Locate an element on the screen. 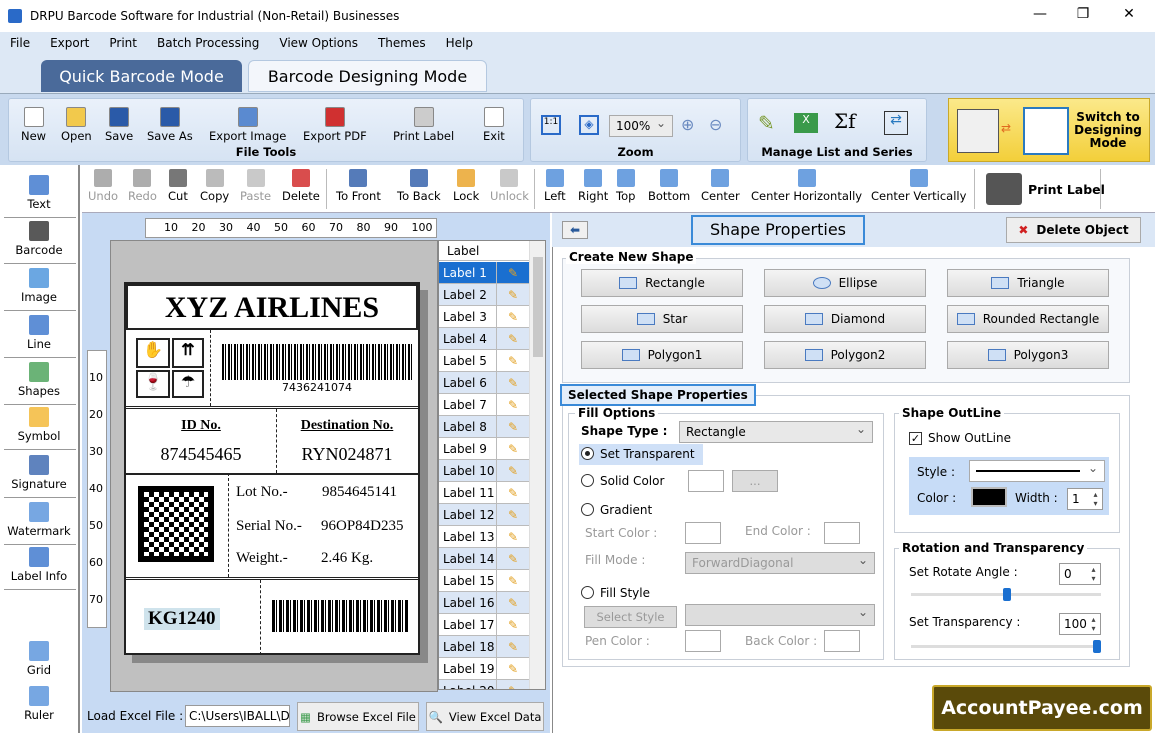  transparency-slider is located at coordinates (1006, 646).